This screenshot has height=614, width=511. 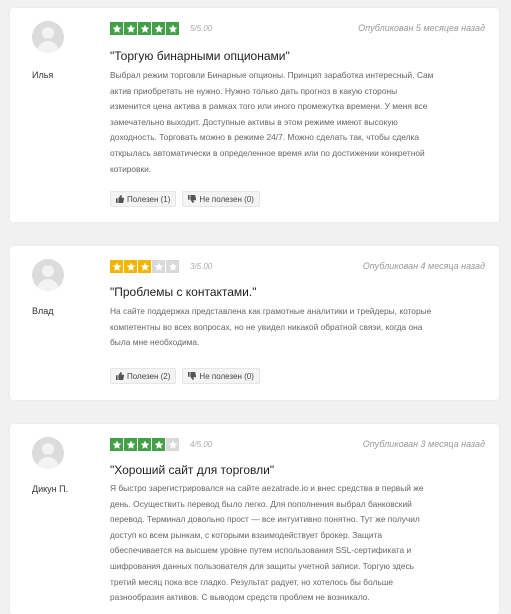 What do you see at coordinates (200, 56) in the screenshot?
I see `review-title: "Торгую бинарными опционами"` at bounding box center [200, 56].